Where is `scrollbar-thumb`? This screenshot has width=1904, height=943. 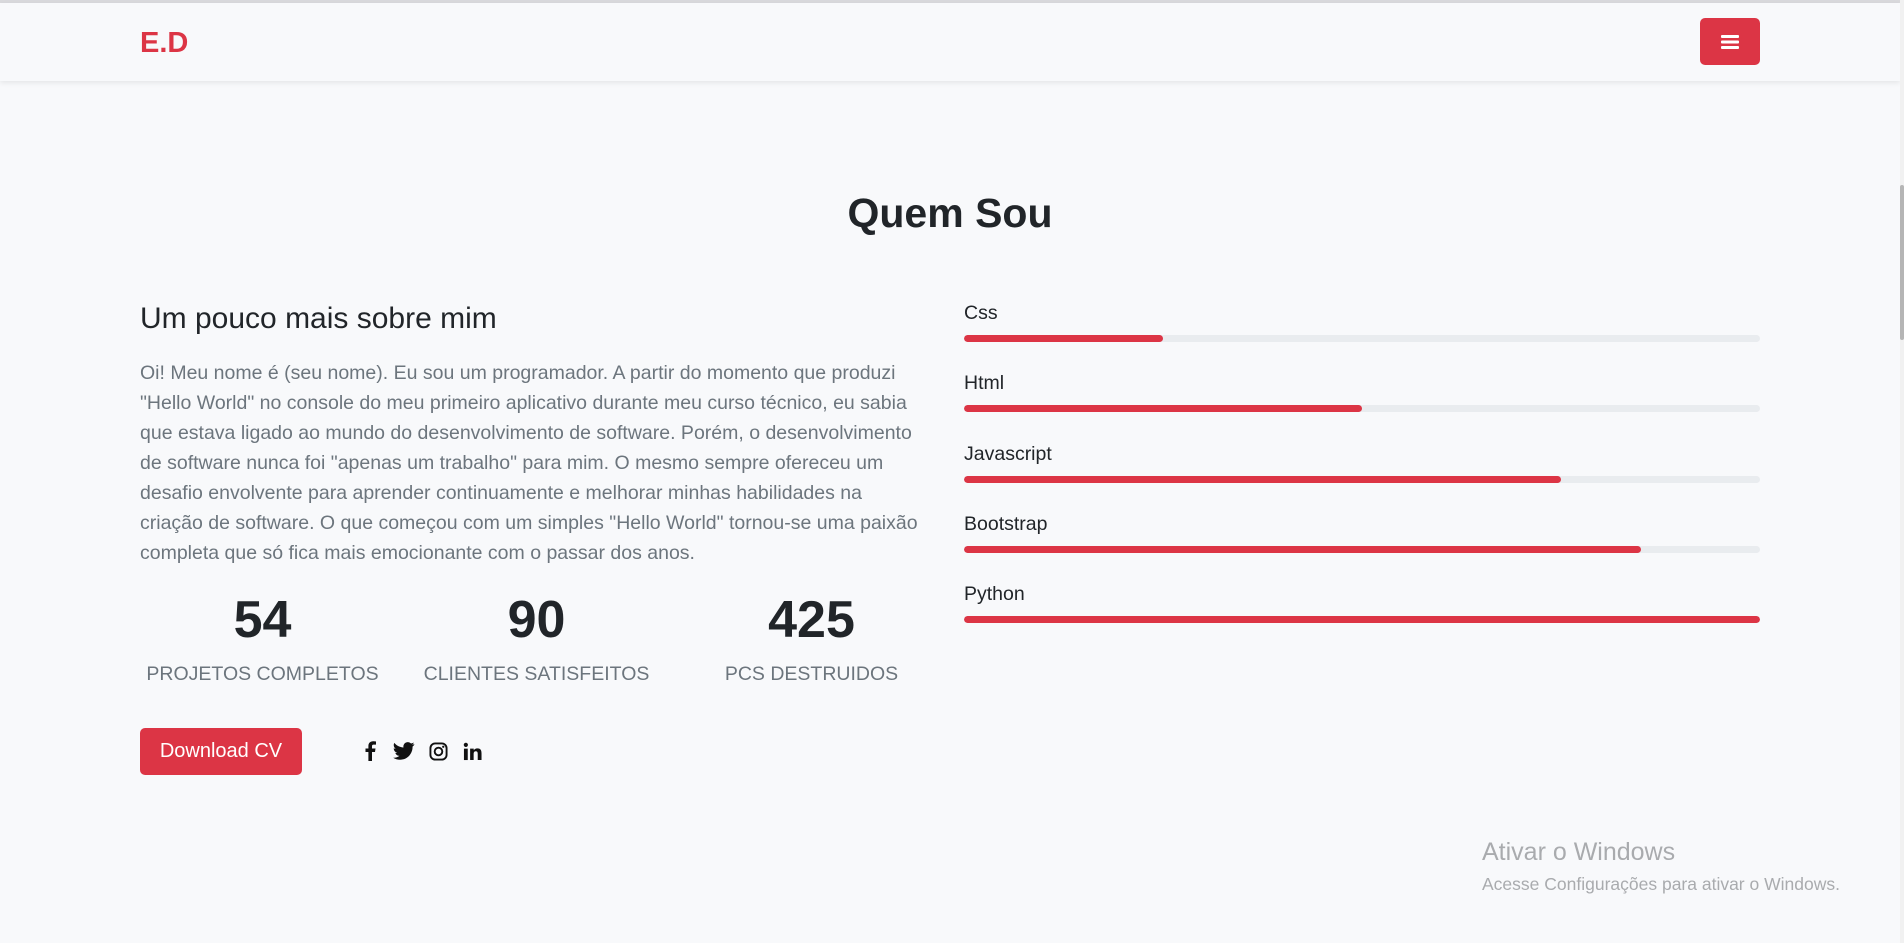 scrollbar-thumb is located at coordinates (1902, 262).